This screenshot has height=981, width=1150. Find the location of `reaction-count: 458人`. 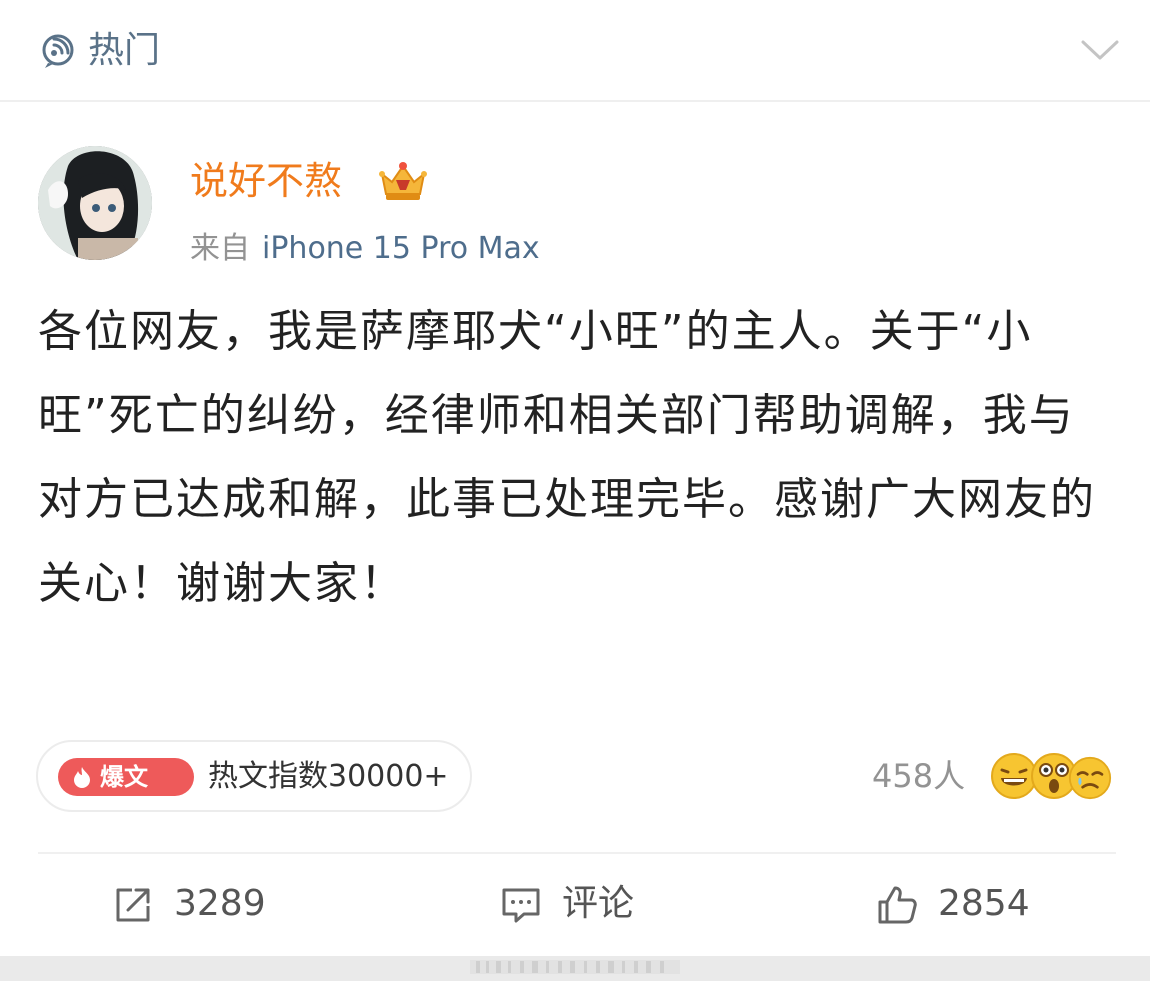

reaction-count: 458人 is located at coordinates (918, 776).